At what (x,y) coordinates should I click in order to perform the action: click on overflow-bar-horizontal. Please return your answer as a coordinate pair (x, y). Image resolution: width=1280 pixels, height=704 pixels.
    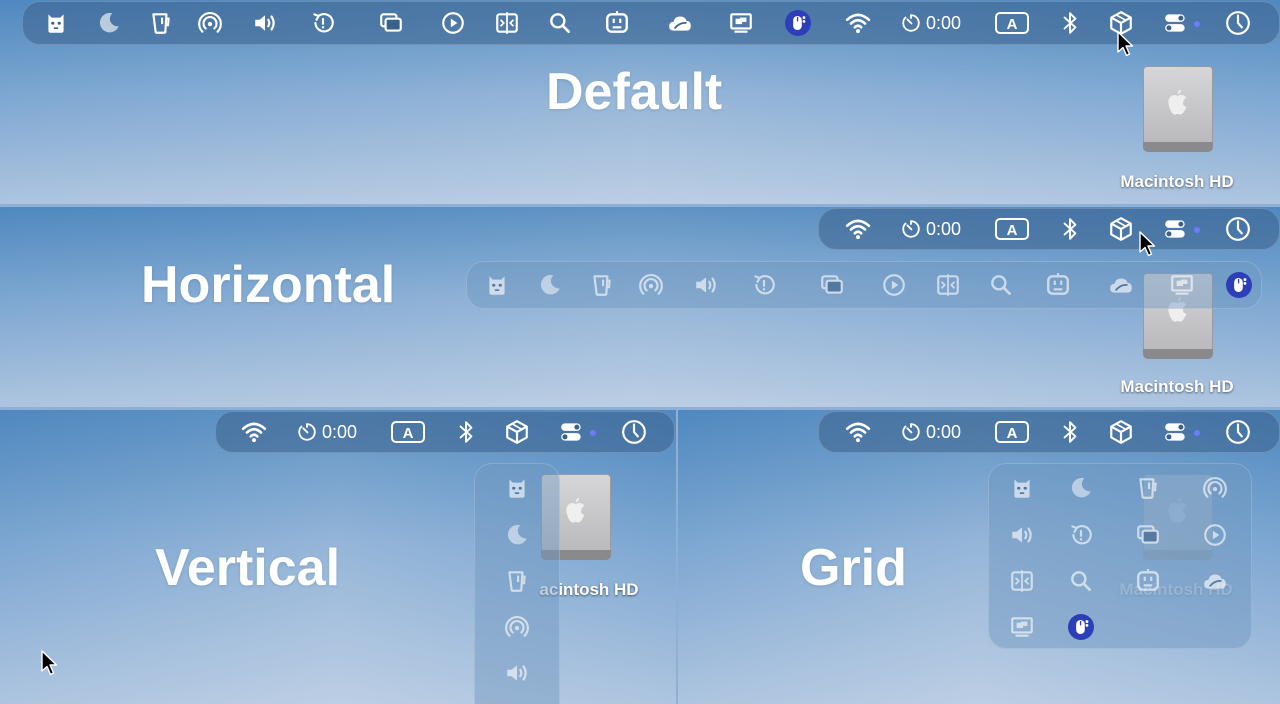
    Looking at the image, I should click on (864, 285).